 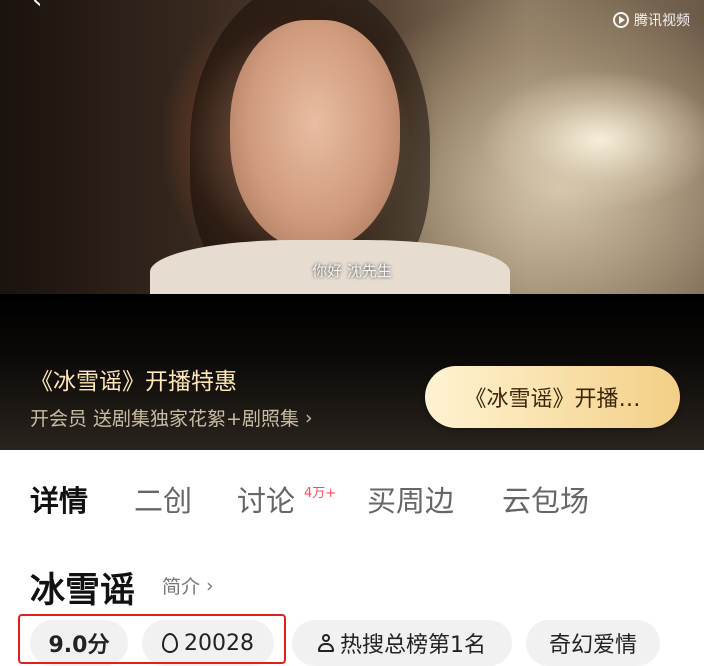 What do you see at coordinates (181, 587) in the screenshot?
I see `intro-label: 简介` at bounding box center [181, 587].